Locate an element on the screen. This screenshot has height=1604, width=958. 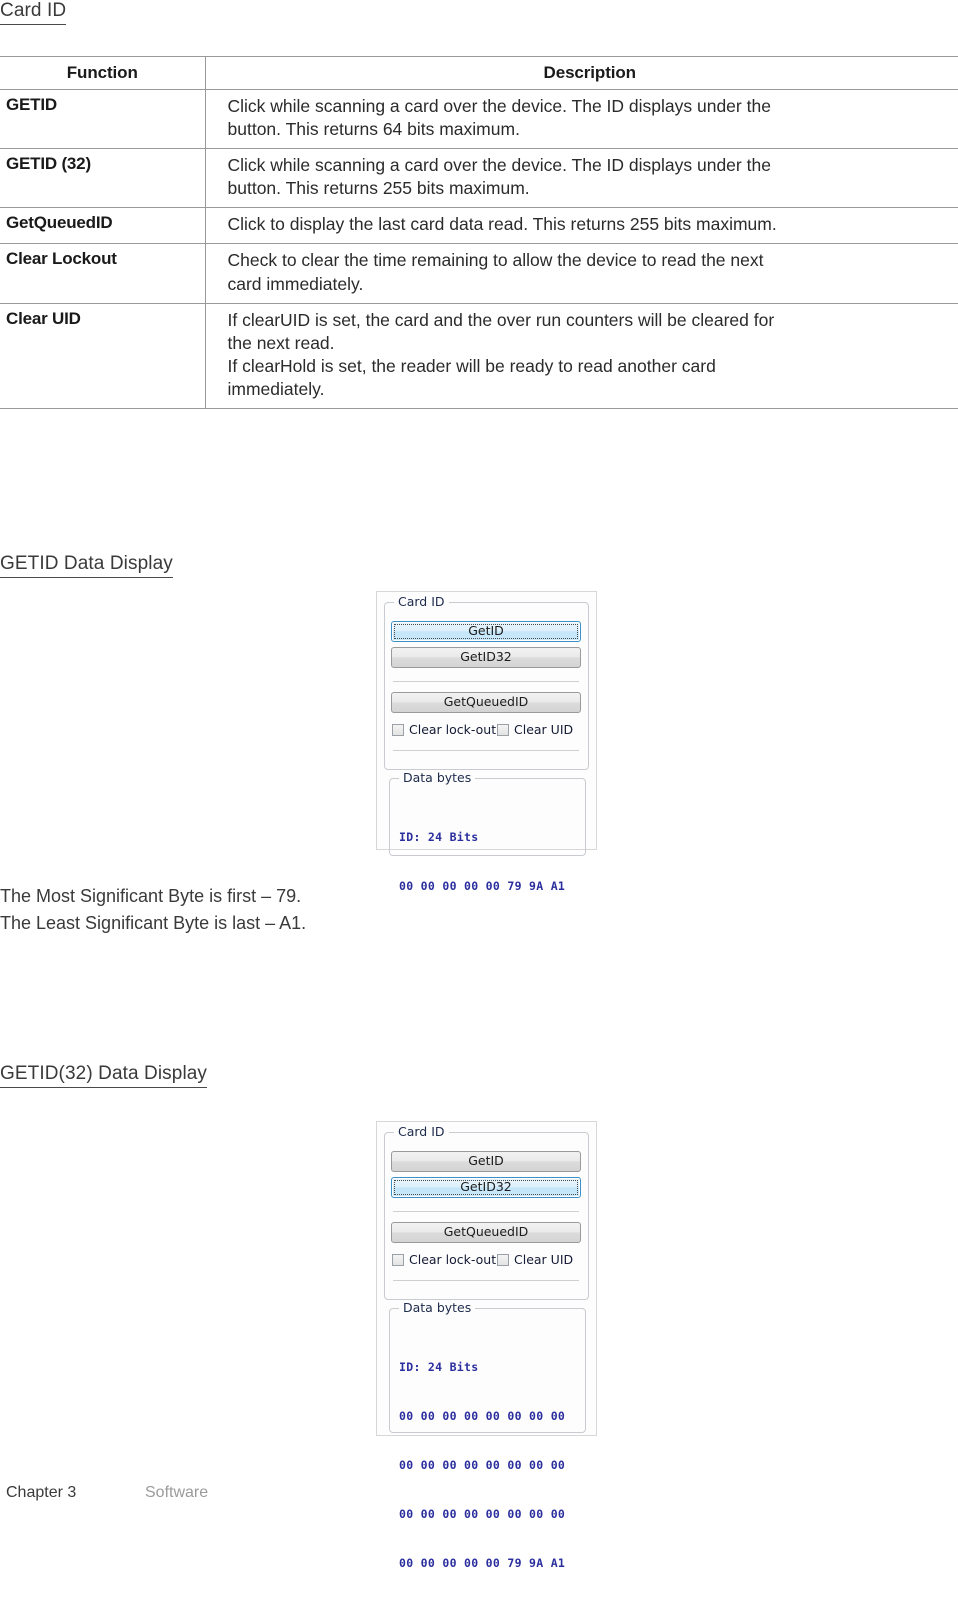
column-header-description: Description is located at coordinates (581, 73).